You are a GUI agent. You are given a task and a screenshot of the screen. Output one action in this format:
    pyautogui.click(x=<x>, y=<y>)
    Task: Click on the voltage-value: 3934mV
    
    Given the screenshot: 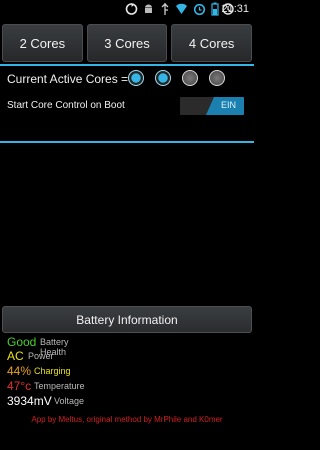 What is the action you would take?
    pyautogui.click(x=29, y=401)
    